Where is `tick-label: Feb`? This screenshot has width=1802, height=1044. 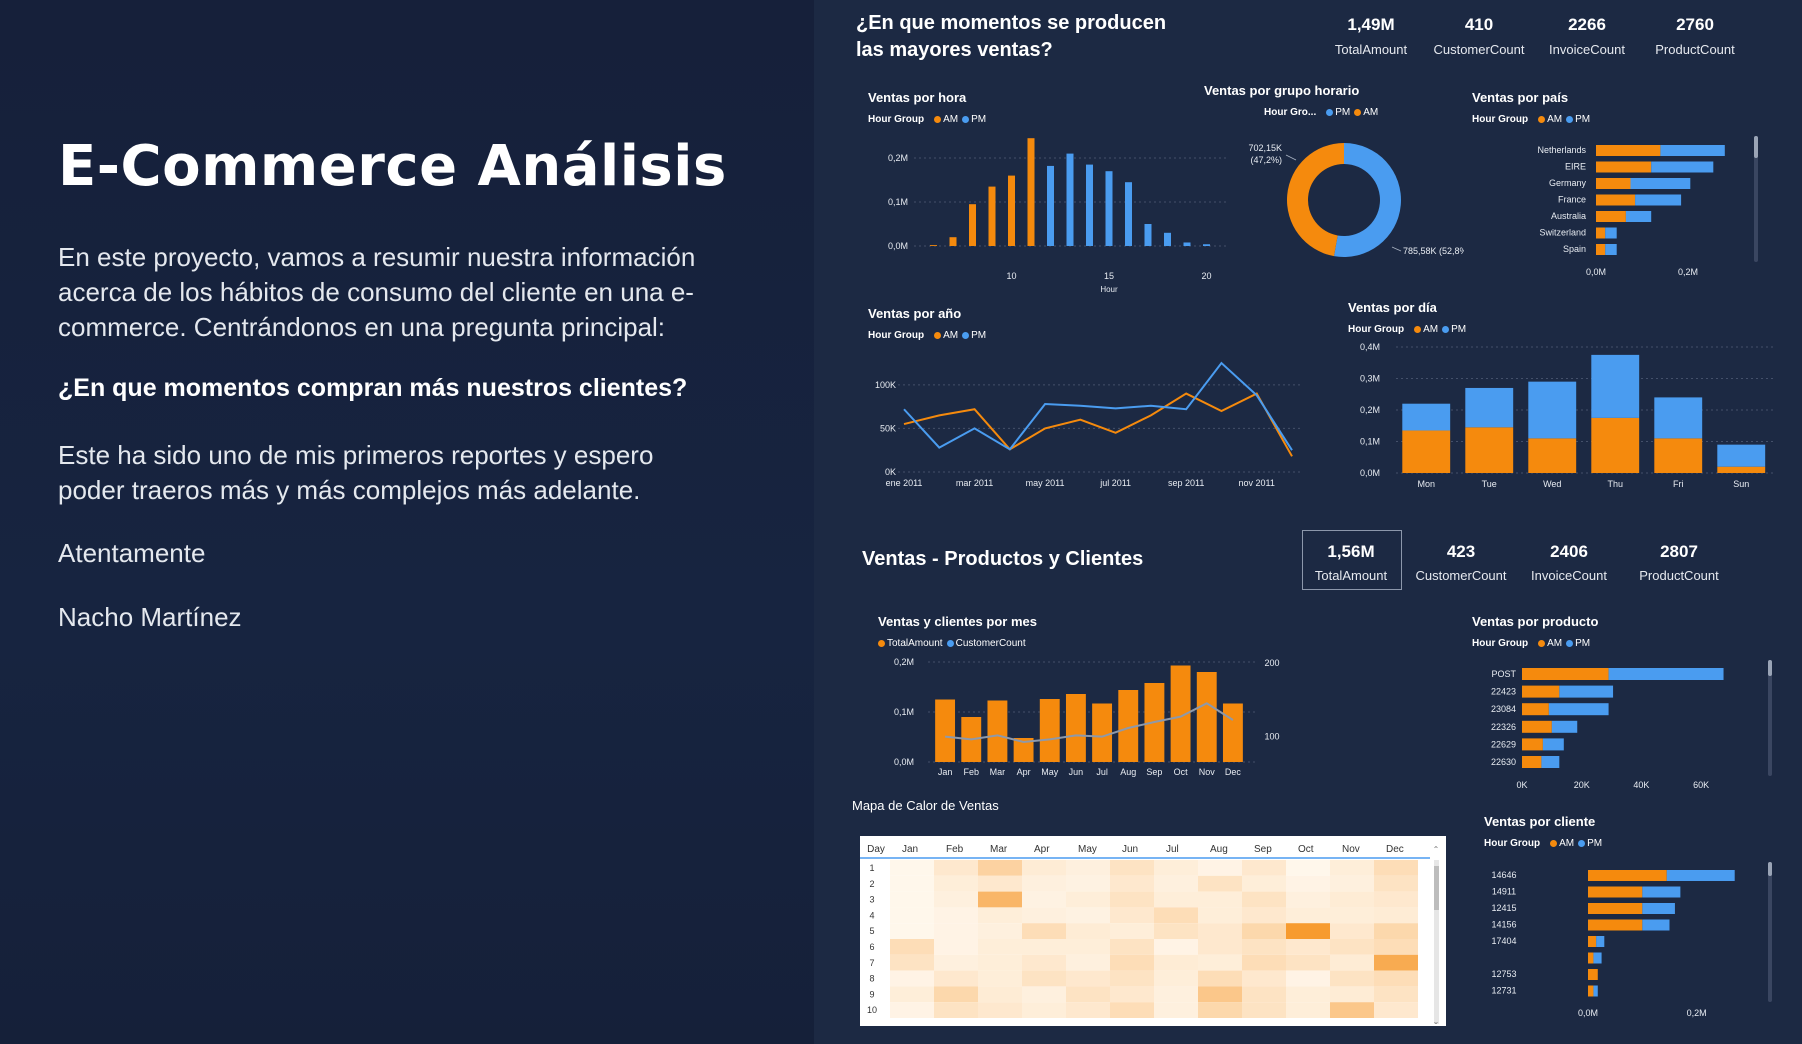 tick-label: Feb is located at coordinates (955, 849).